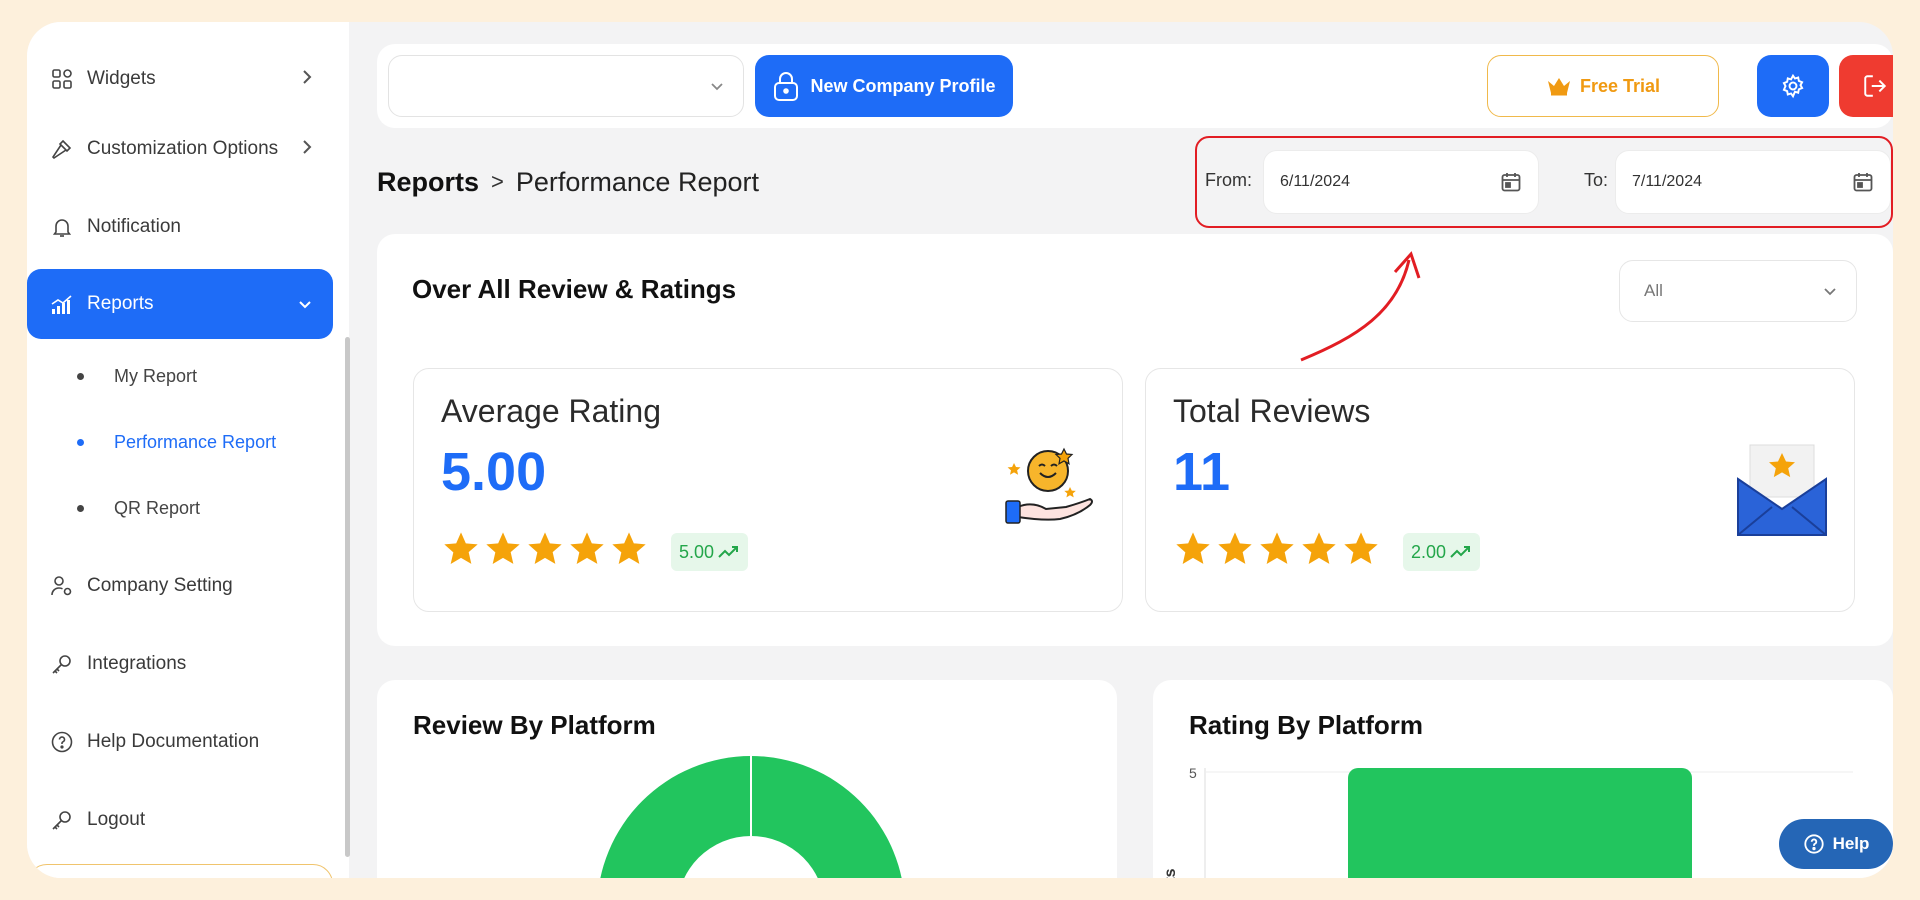 Image resolution: width=1920 pixels, height=900 pixels. I want to click on sidebar-item-label: Logout, so click(116, 819).